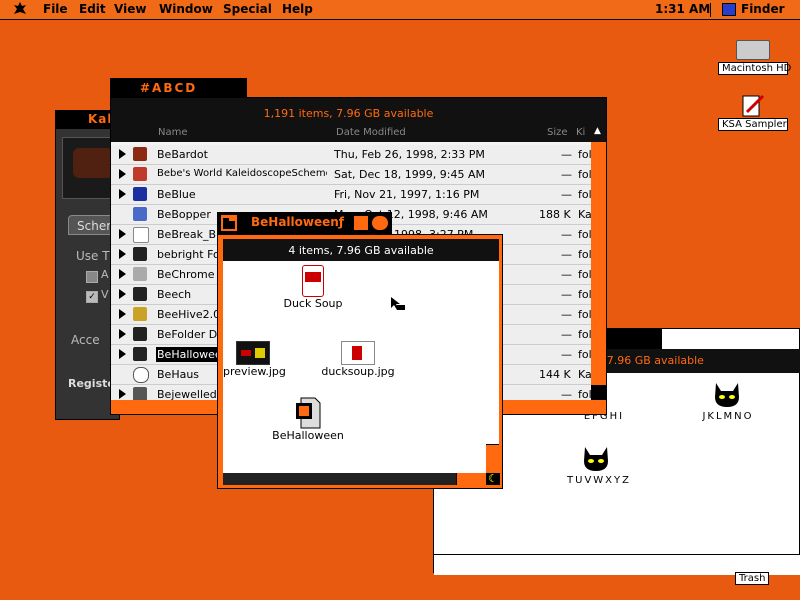 This screenshot has height=600, width=800. Describe the element at coordinates (178, 374) in the screenshot. I see `row-name: BeHaus` at that location.